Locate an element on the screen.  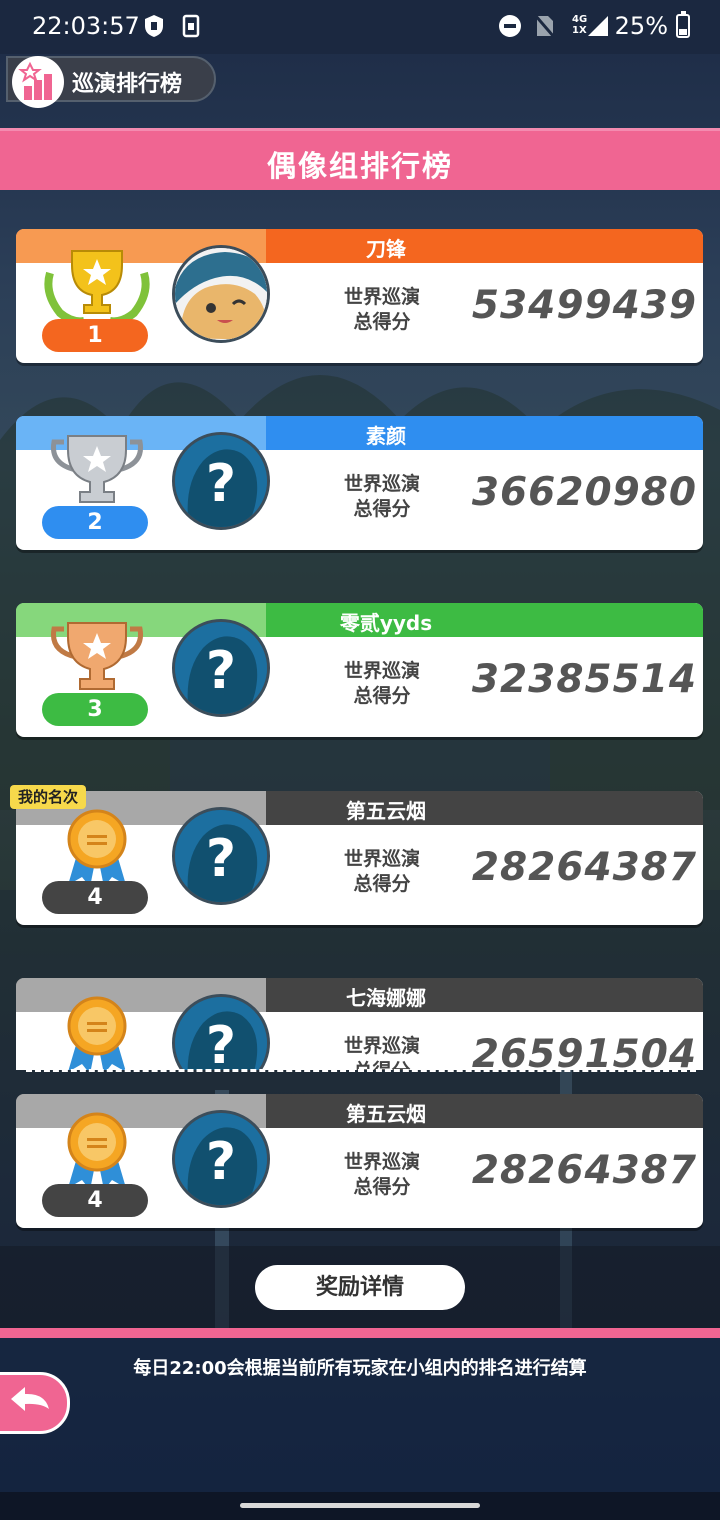
rank-badge: 1 is located at coordinates (97, 299).